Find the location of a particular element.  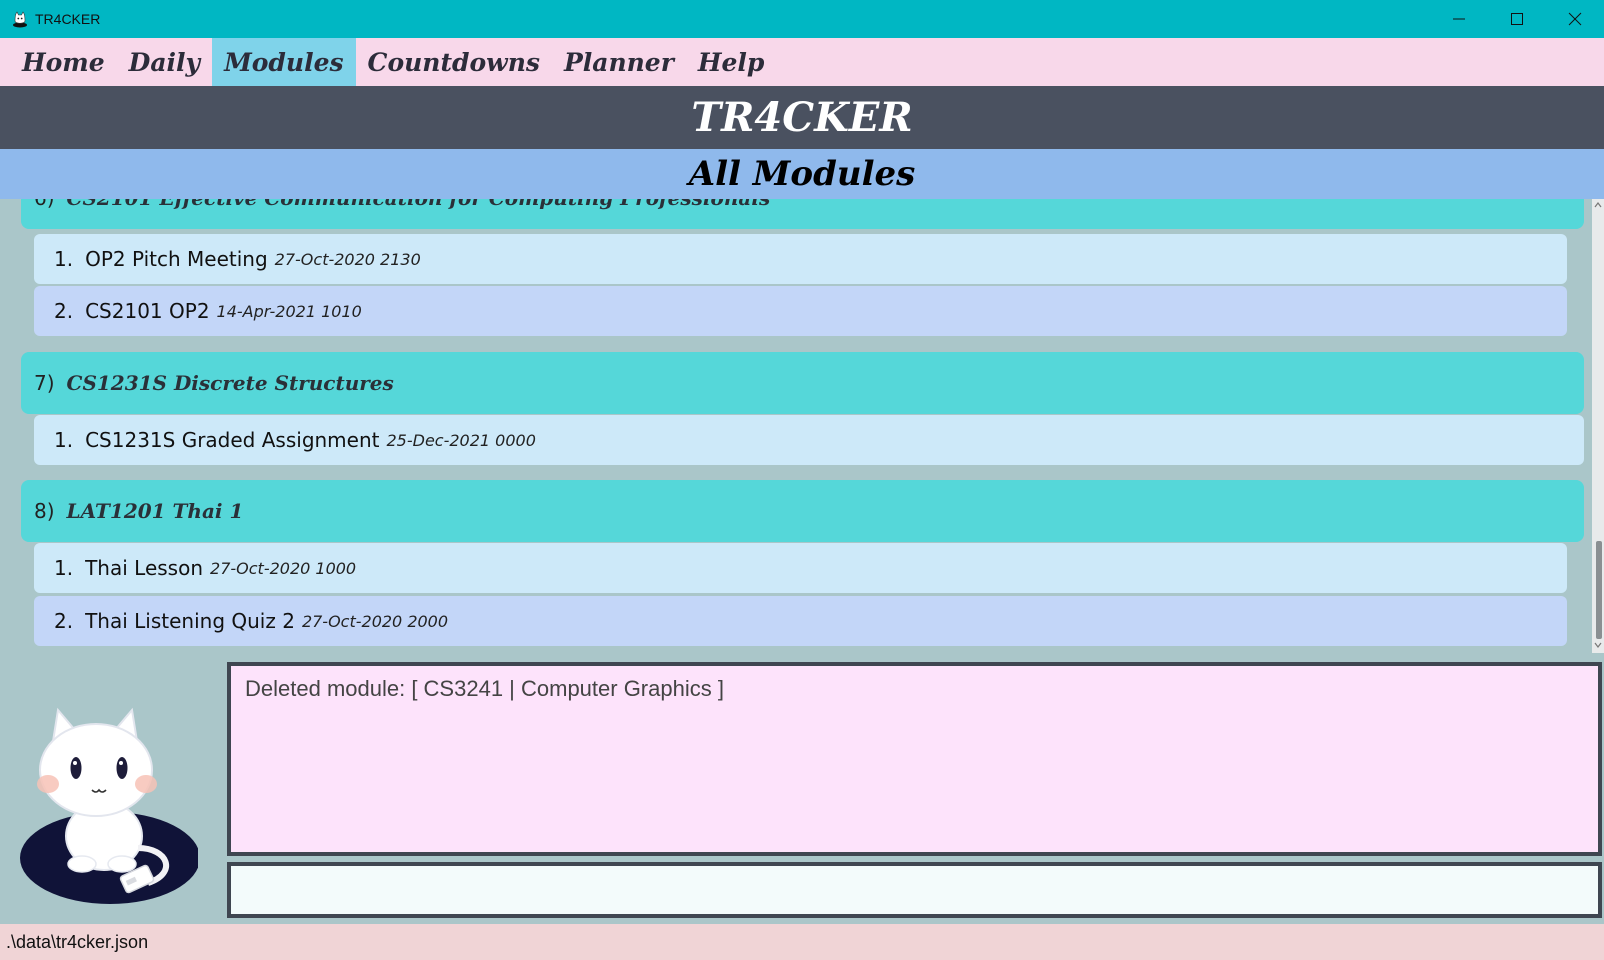

menu-modules: Modules is located at coordinates (284, 62).